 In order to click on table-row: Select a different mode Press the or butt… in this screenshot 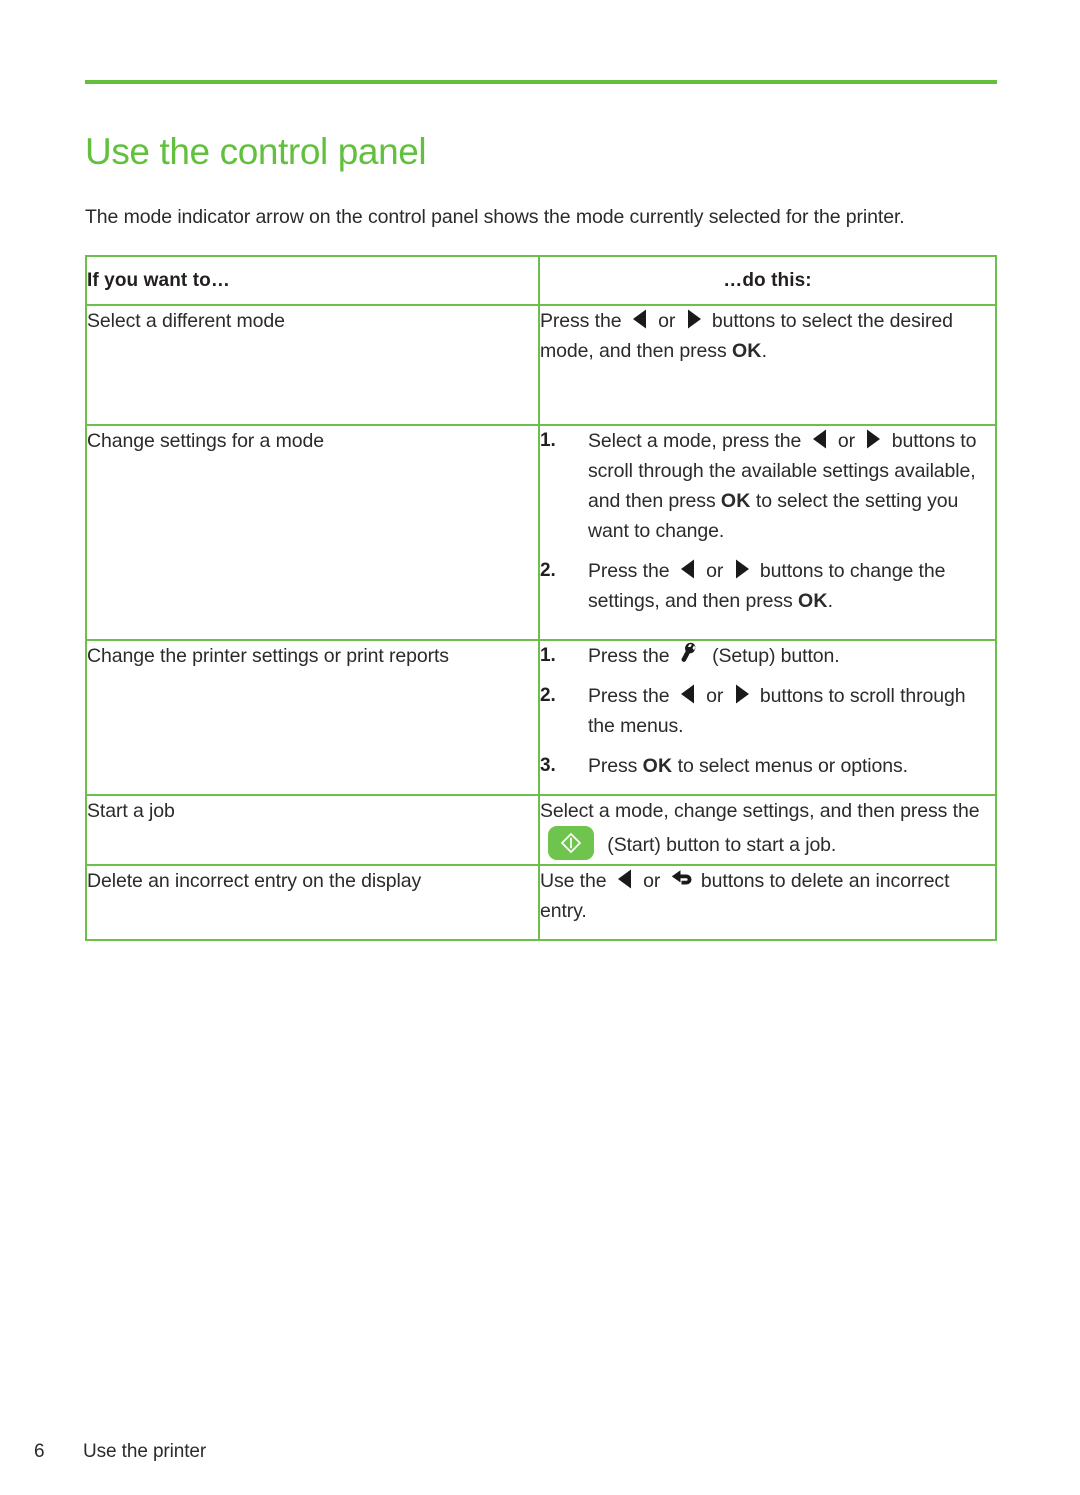, I will do `click(541, 365)`.